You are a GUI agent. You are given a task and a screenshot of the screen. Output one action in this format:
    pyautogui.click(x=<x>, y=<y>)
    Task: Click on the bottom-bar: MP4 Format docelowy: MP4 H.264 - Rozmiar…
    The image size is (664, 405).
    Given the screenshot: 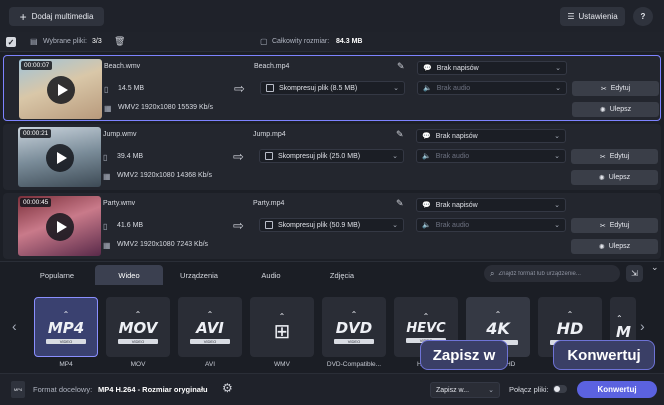 What is the action you would take?
    pyautogui.click(x=332, y=389)
    